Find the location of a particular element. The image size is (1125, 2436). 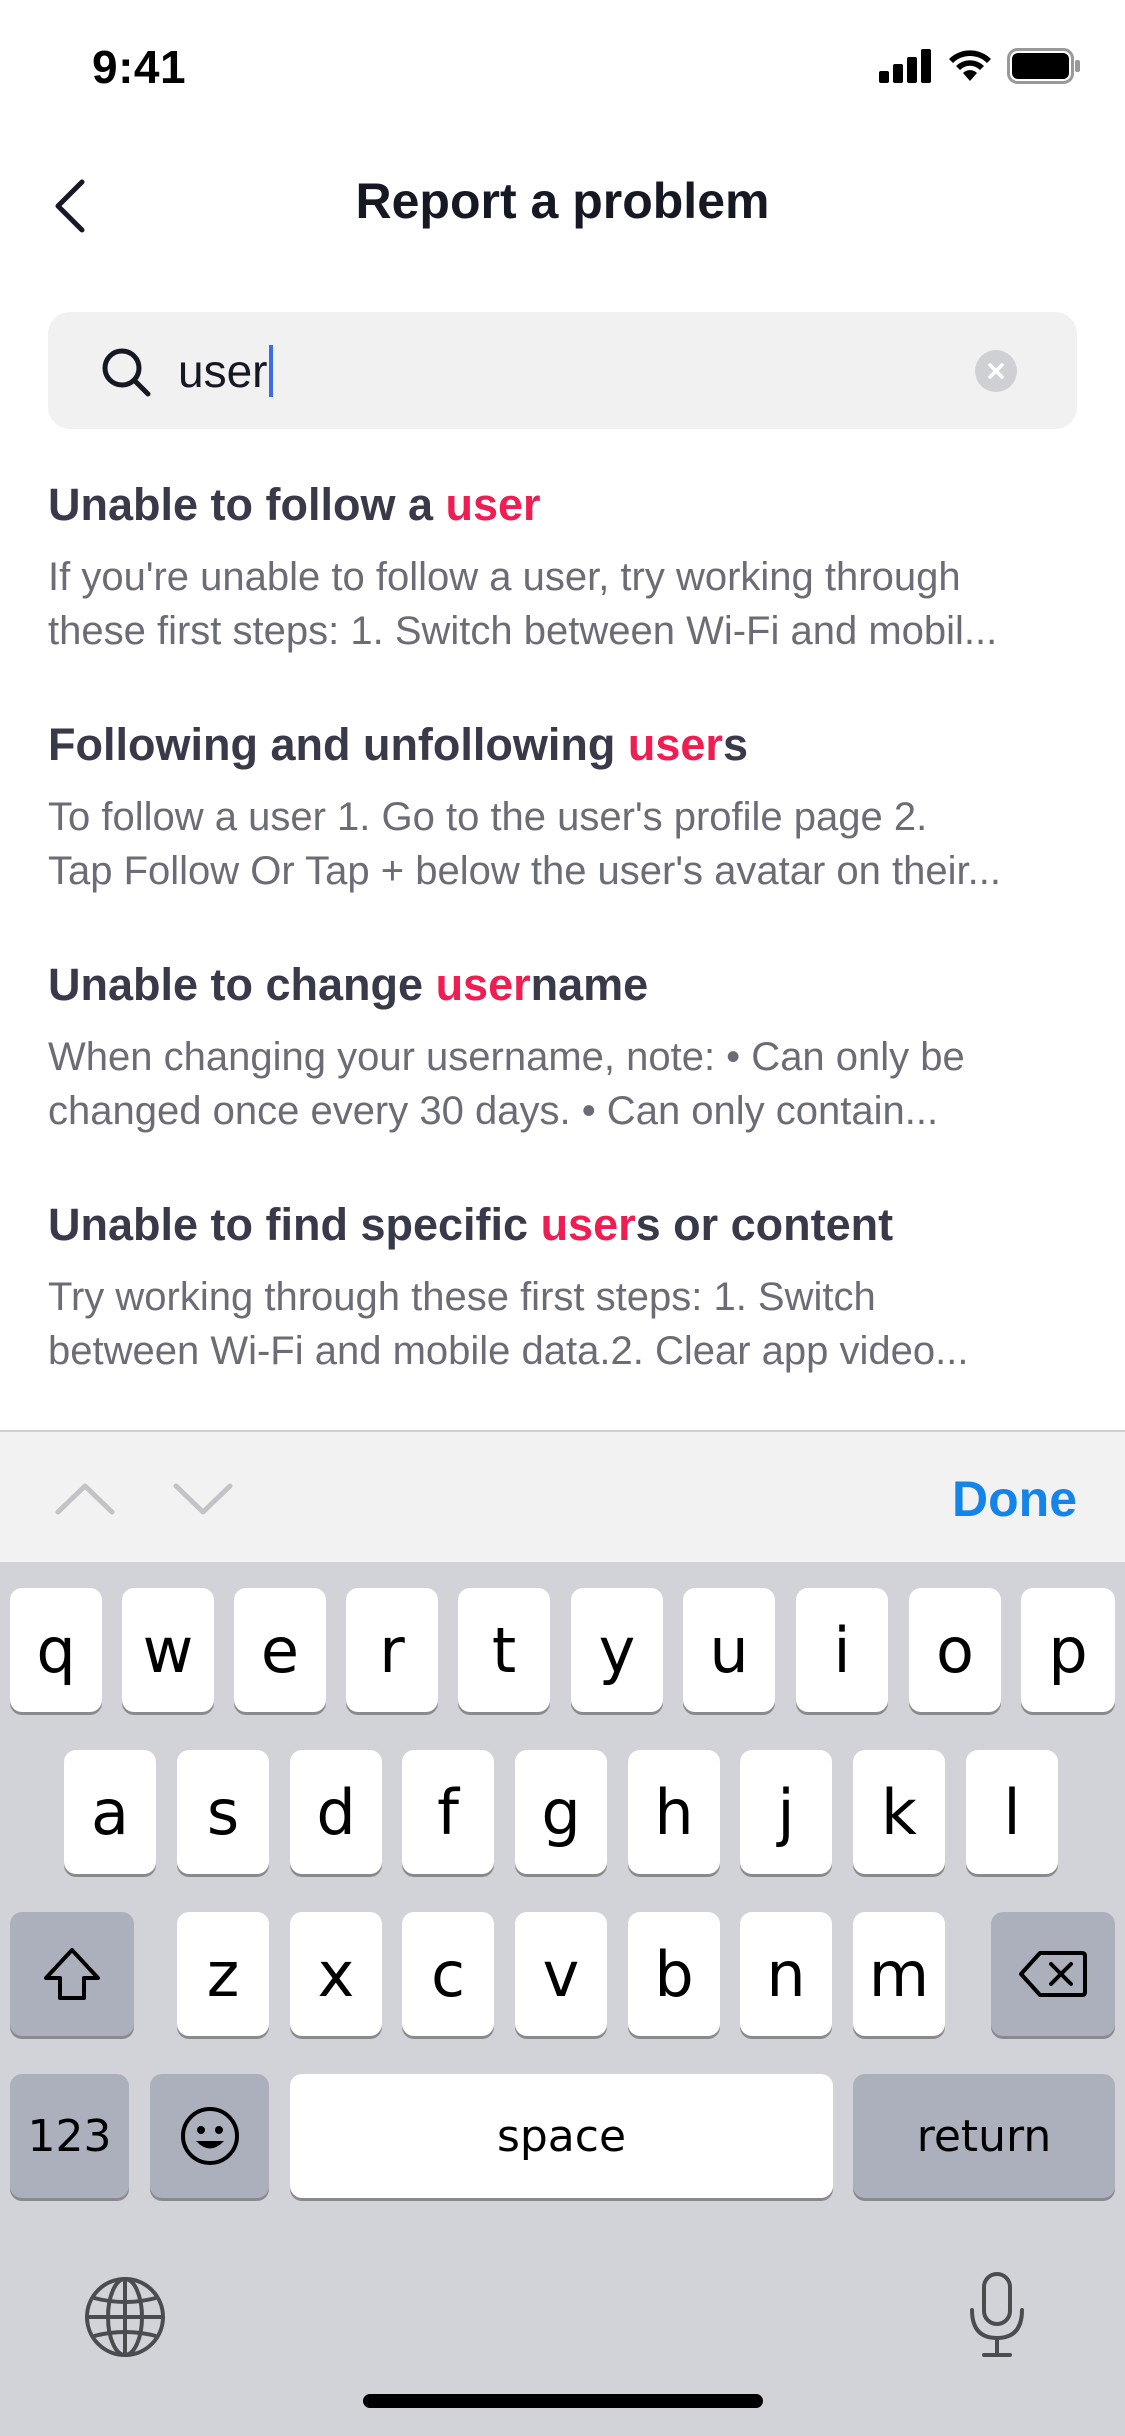

page-title: Report a problem is located at coordinates (562, 201).